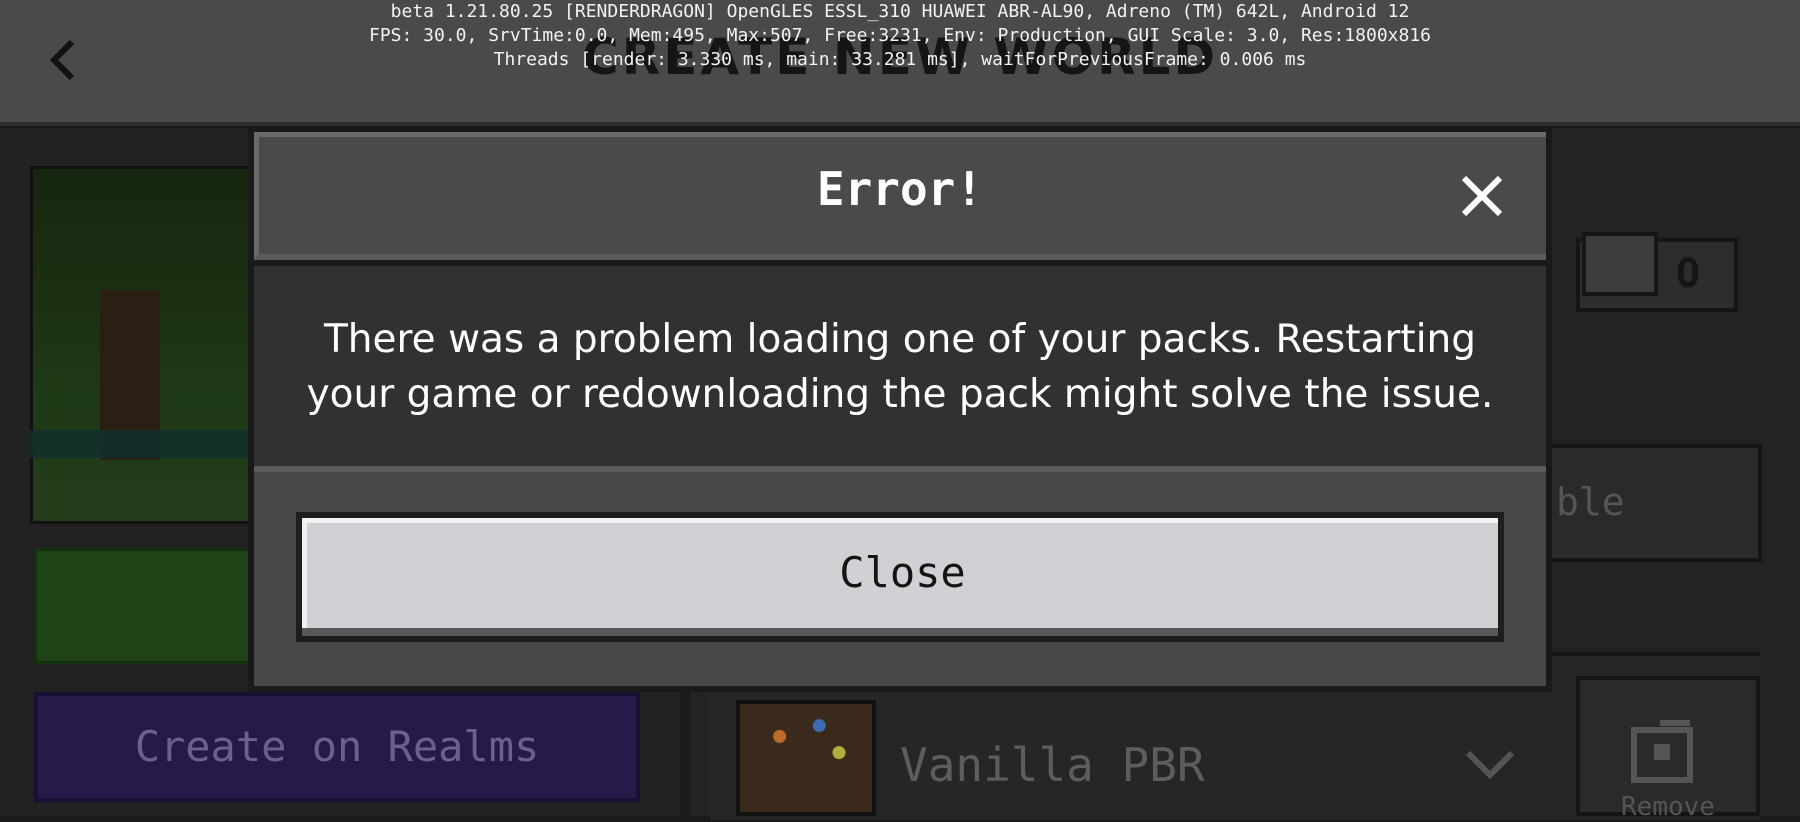 This screenshot has width=1800, height=822. What do you see at coordinates (1662, 751) in the screenshot?
I see `trash-icon` at bounding box center [1662, 751].